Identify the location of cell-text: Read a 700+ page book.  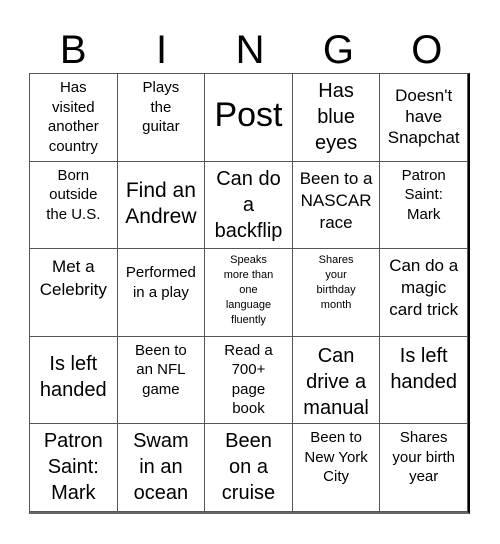
(248, 379).